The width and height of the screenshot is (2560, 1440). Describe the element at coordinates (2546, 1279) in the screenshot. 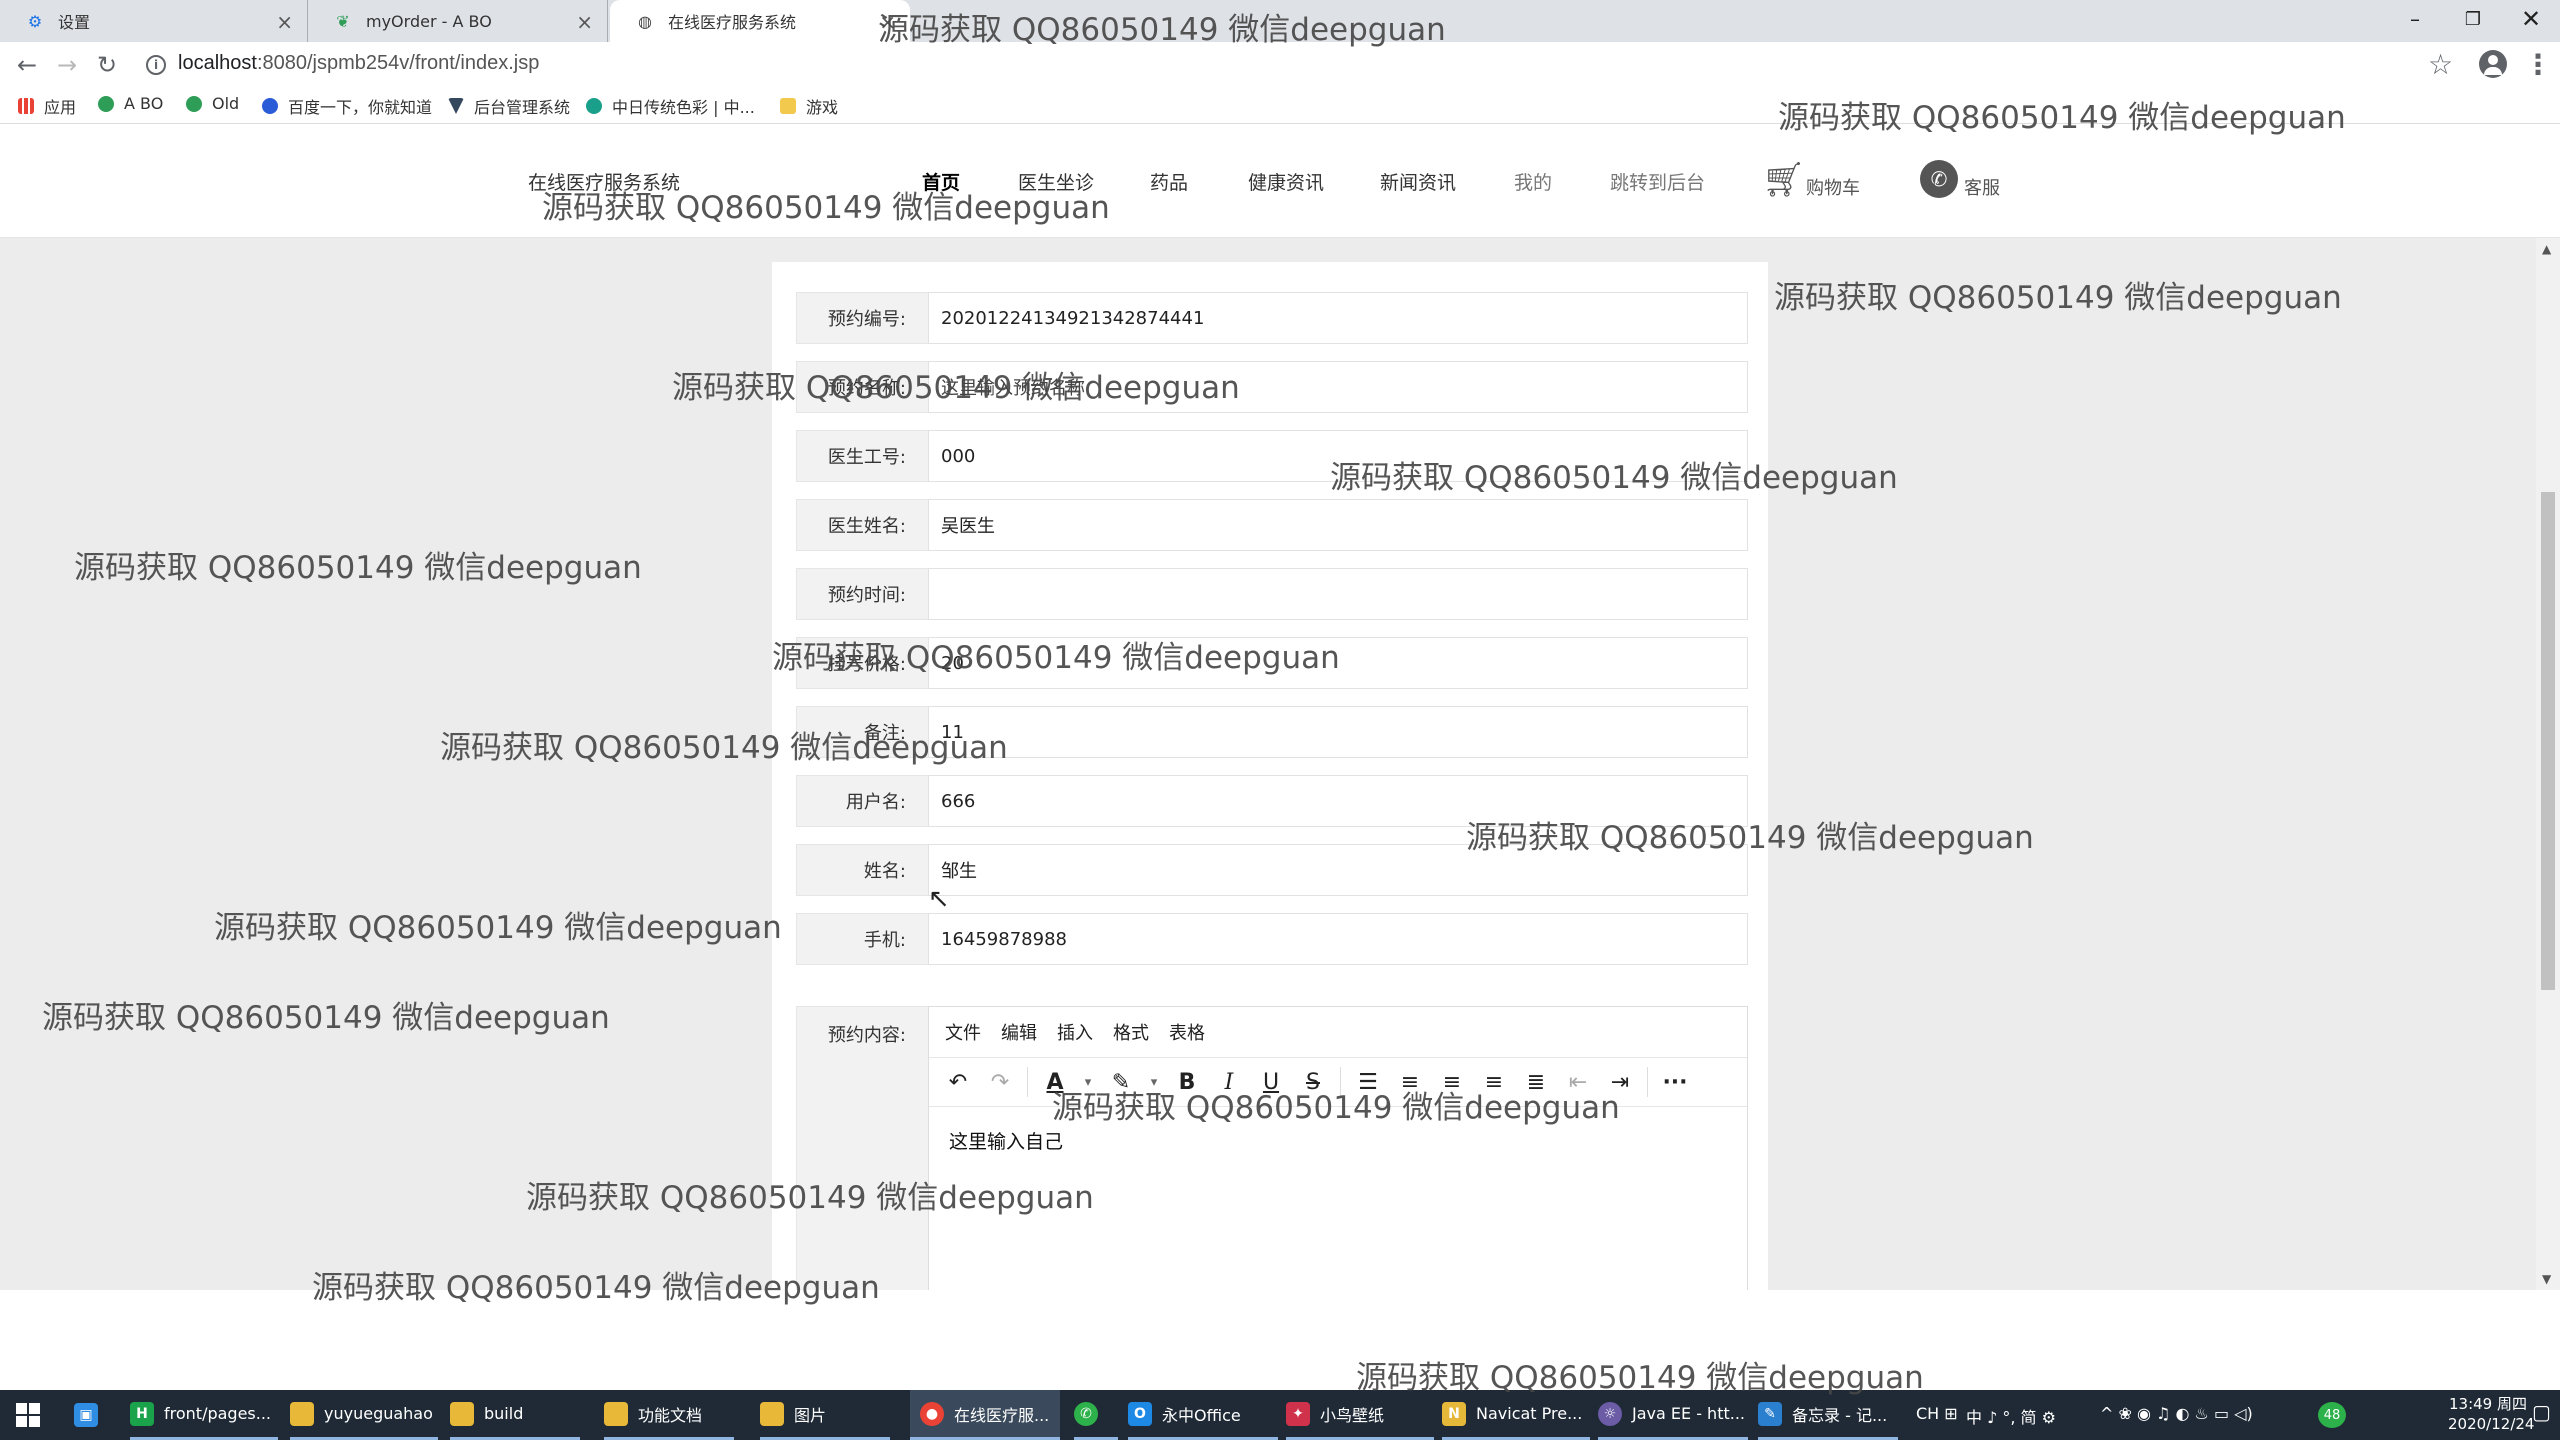

I see `scroll-down-icon: ▼` at that location.